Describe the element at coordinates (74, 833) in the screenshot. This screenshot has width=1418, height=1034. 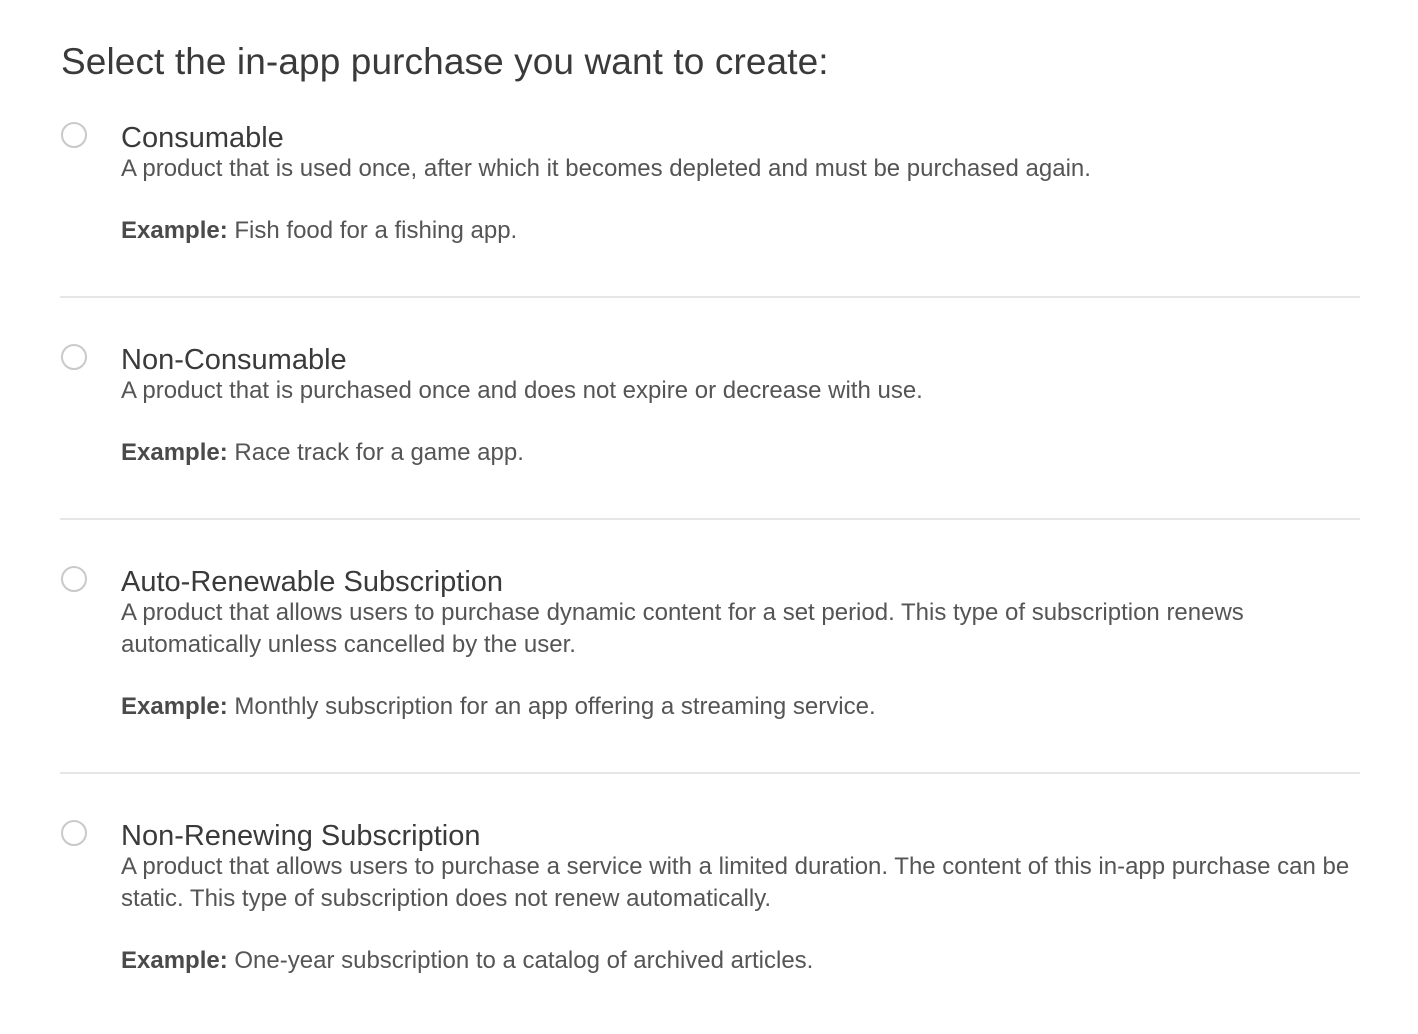
I see `radio-non-renewing-subscription` at that location.